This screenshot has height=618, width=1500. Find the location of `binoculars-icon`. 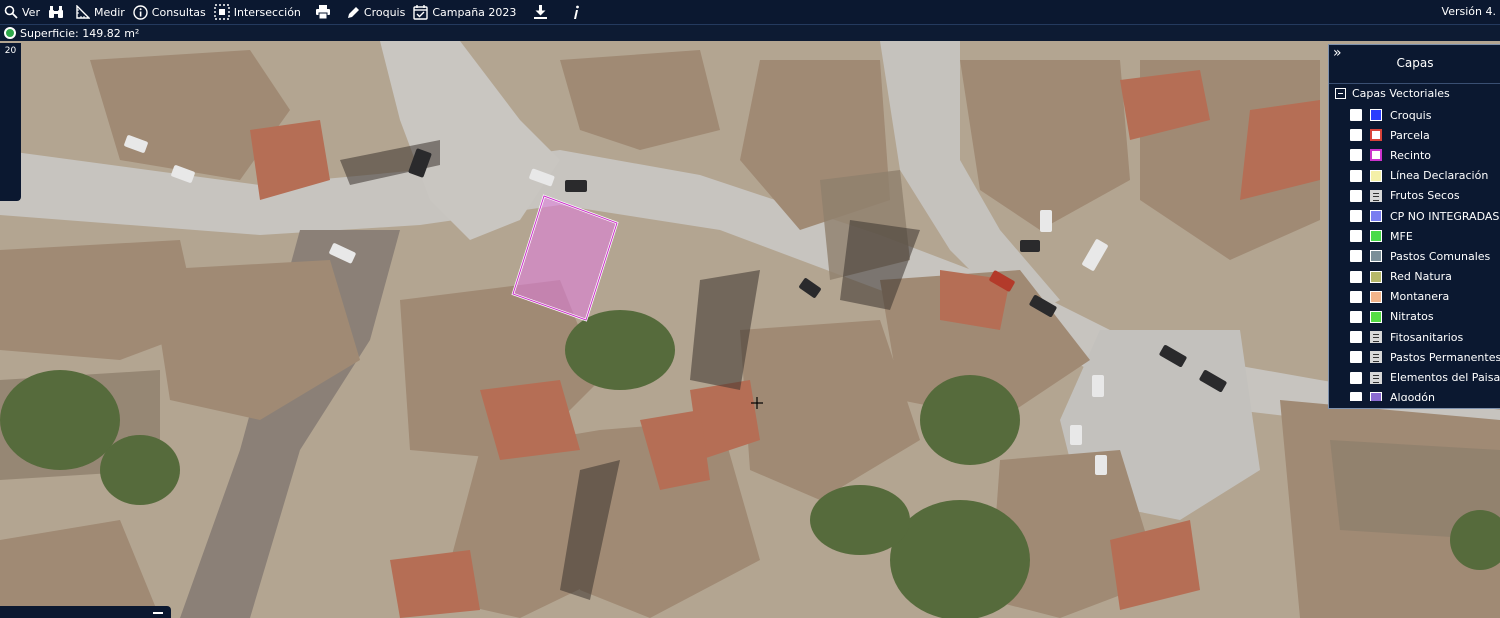

binoculars-icon is located at coordinates (55, 12).